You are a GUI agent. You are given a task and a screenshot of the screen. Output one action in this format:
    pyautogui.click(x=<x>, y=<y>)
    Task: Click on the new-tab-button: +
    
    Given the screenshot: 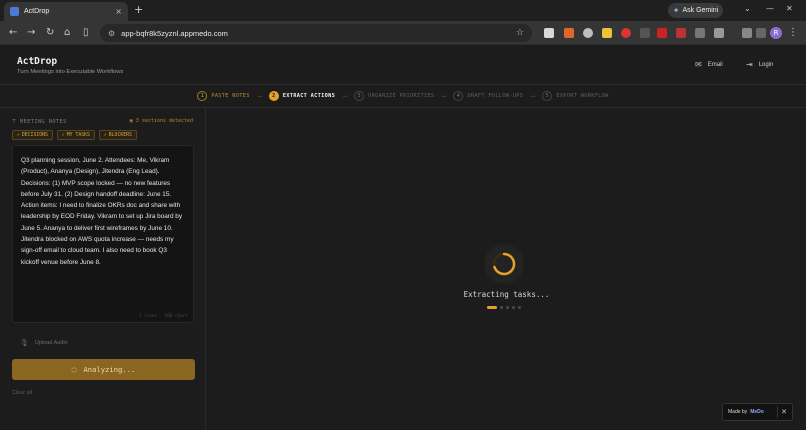 What is the action you would take?
    pyautogui.click(x=138, y=9)
    